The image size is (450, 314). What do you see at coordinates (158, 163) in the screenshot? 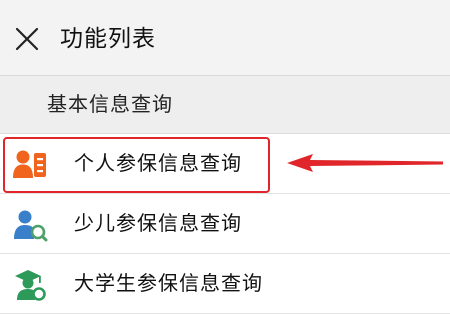
I see `list-item-label: 个人参保信息查询` at bounding box center [158, 163].